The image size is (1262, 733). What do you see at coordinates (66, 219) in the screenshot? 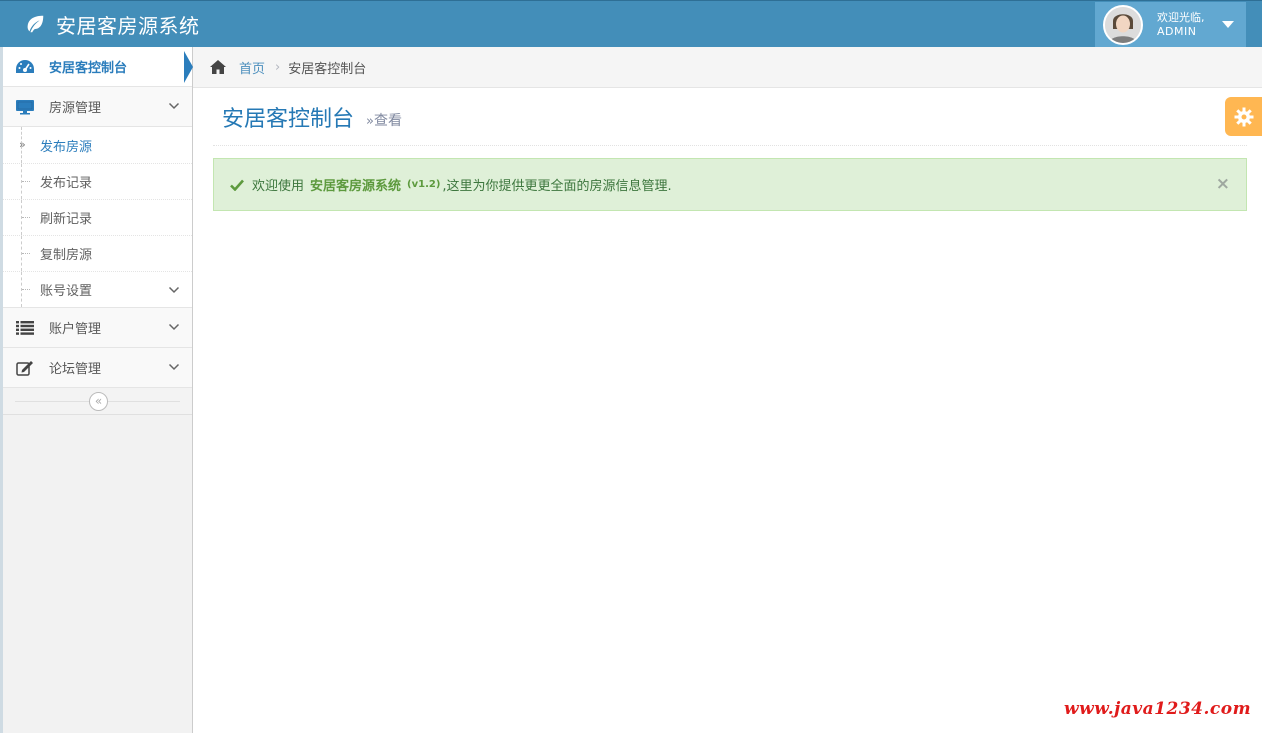
I see `submenu-item-label: 刷新记录` at bounding box center [66, 219].